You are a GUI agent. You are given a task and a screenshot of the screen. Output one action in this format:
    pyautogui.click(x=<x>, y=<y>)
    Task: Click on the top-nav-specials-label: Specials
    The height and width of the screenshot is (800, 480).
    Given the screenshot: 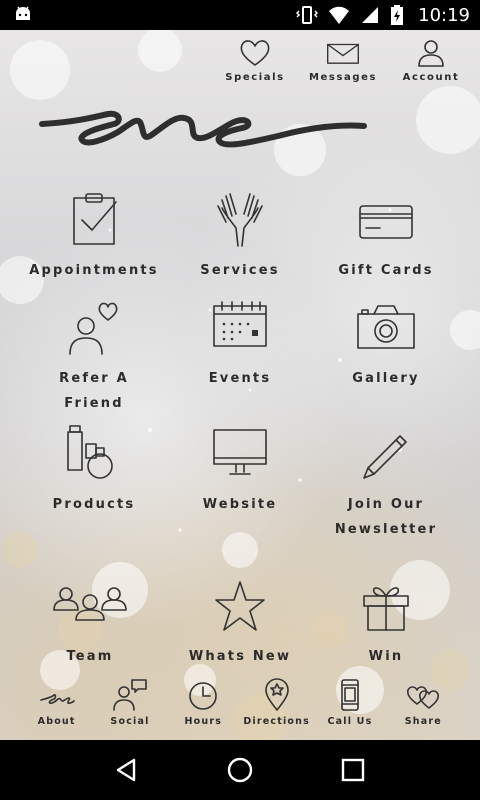 What is the action you would take?
    pyautogui.click(x=255, y=77)
    